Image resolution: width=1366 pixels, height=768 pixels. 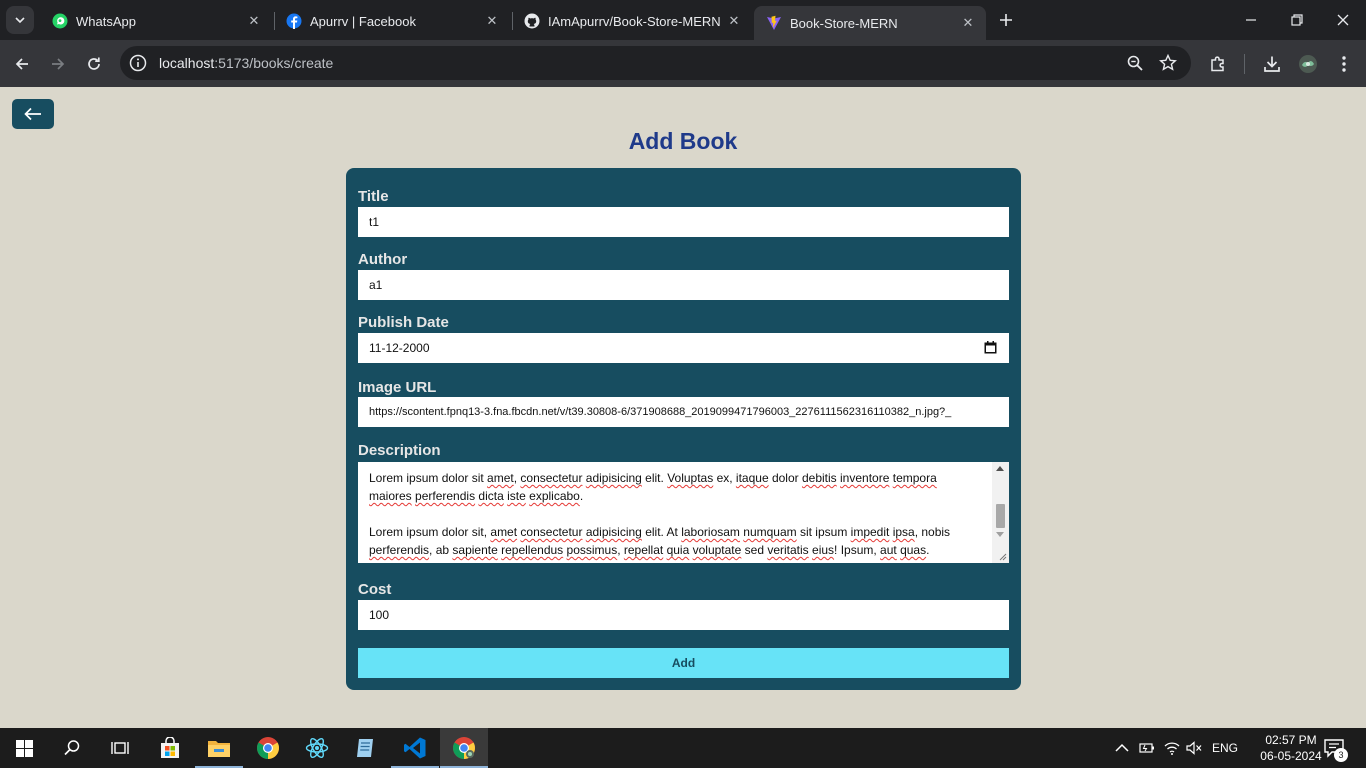 What do you see at coordinates (932, 532) in the screenshot?
I see `text-run: , nobis` at bounding box center [932, 532].